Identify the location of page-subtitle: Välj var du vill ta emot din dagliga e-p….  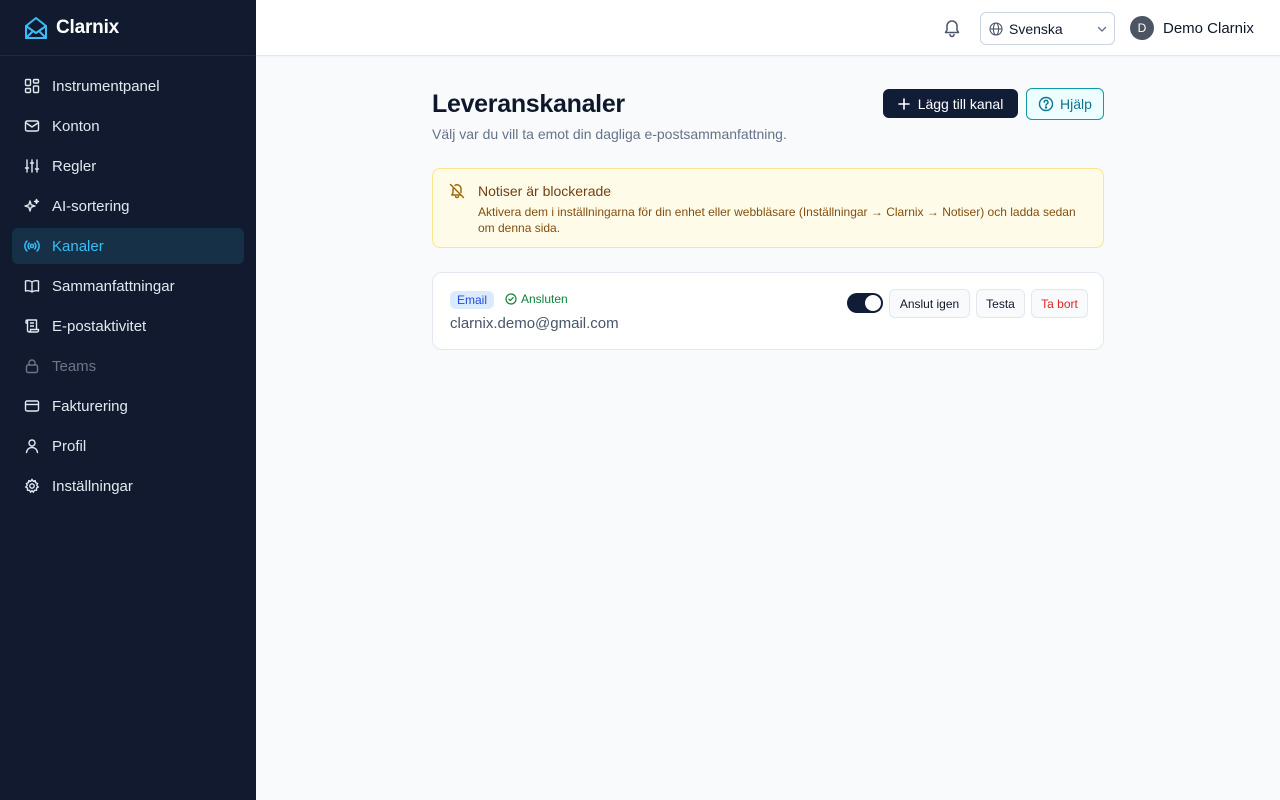
(609, 134).